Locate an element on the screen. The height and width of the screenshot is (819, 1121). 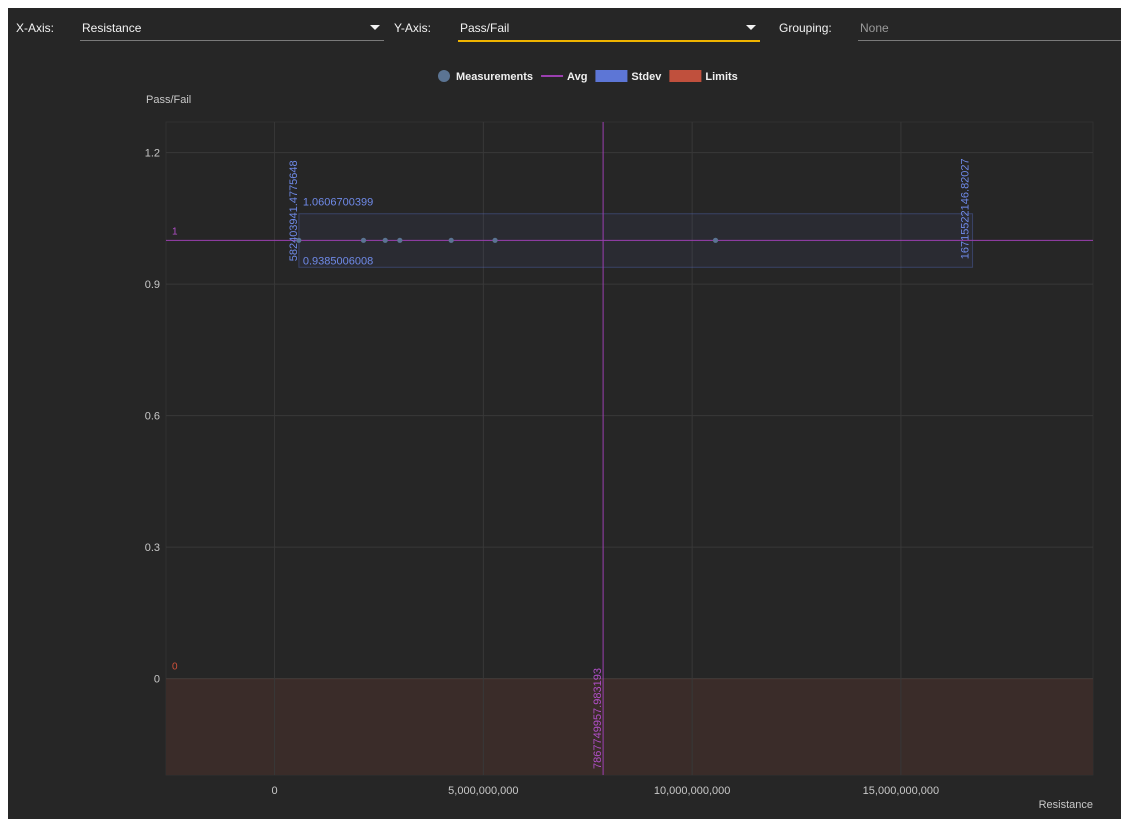
x-axis-title: Resistance is located at coordinates (1066, 805).